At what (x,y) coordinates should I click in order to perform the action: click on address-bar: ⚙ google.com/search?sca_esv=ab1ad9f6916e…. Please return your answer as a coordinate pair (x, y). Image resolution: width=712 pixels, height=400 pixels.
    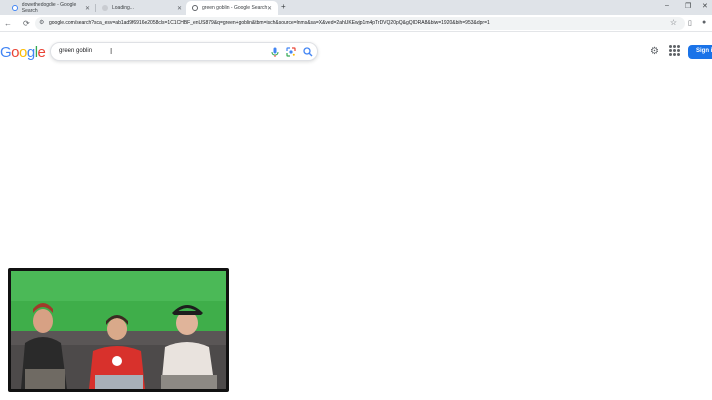
    Looking at the image, I should click on (360, 23).